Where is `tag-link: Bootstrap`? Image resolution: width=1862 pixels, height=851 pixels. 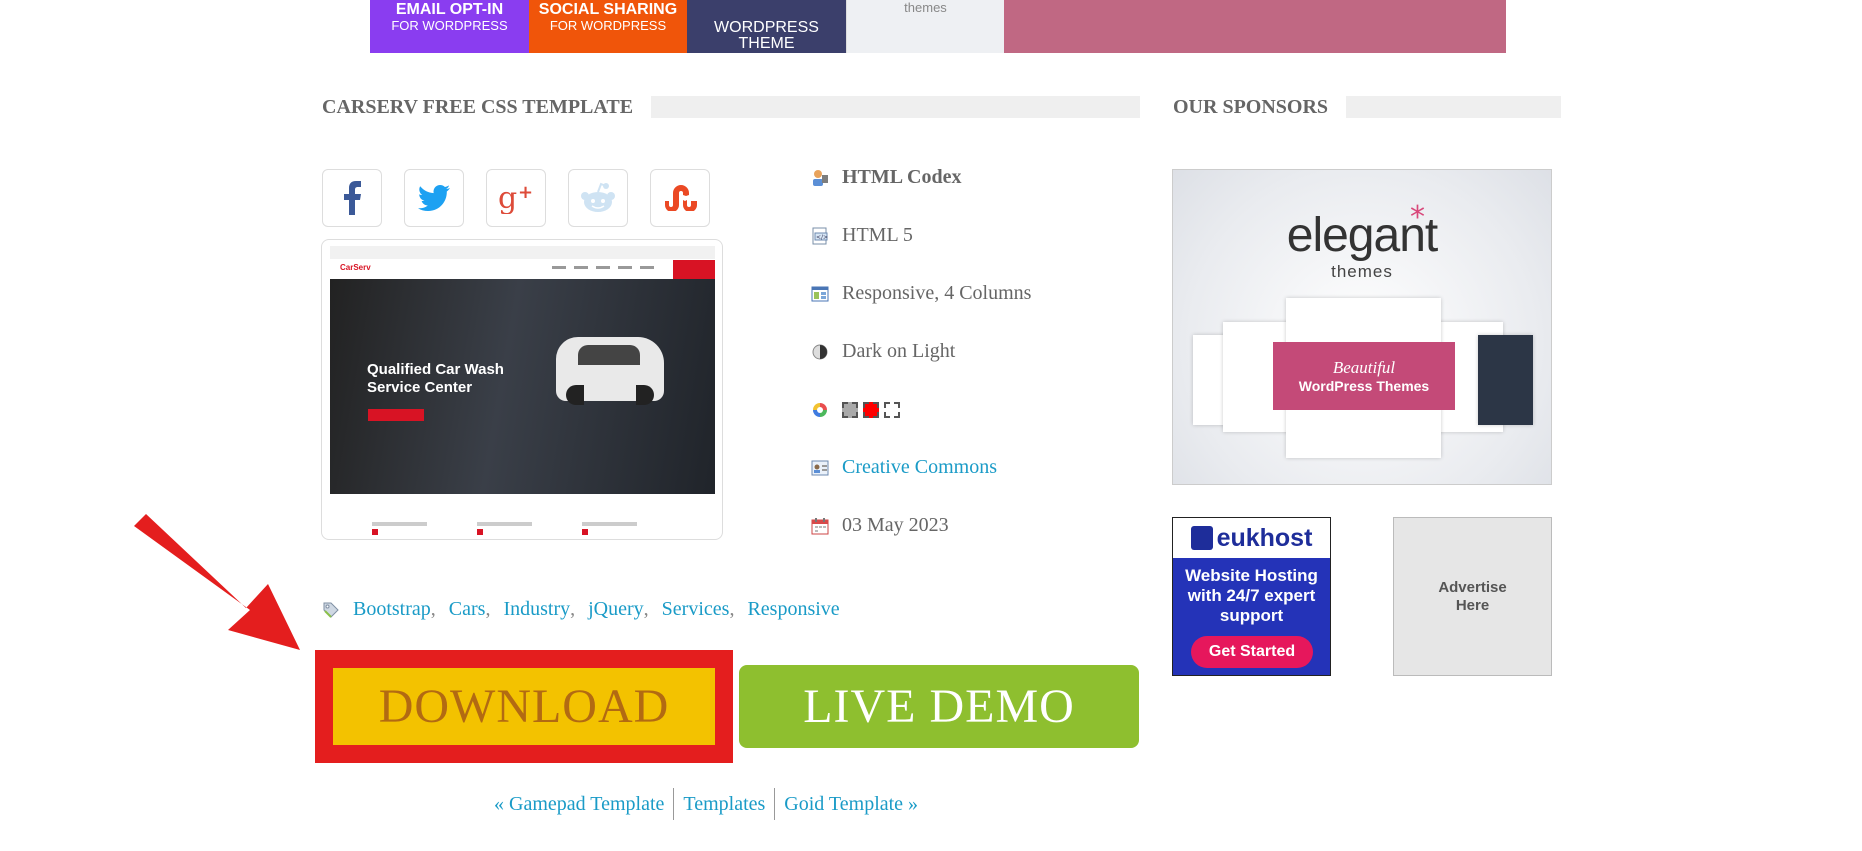 tag-link: Bootstrap is located at coordinates (392, 609).